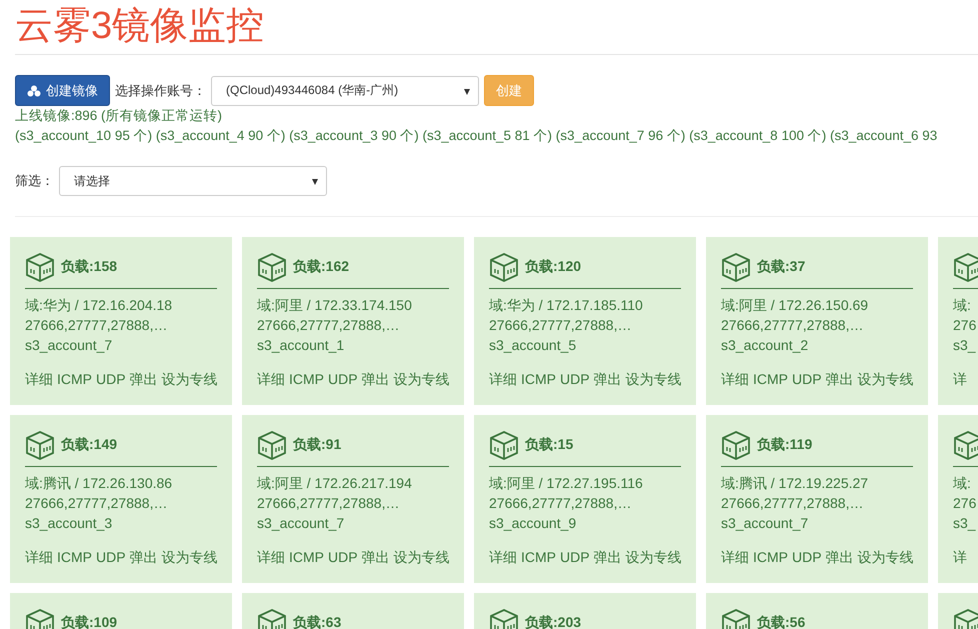 This screenshot has width=978, height=629. Describe the element at coordinates (795, 483) in the screenshot. I see `domain-ip-text: 域:腾讯 / 172.19.225.27` at that location.